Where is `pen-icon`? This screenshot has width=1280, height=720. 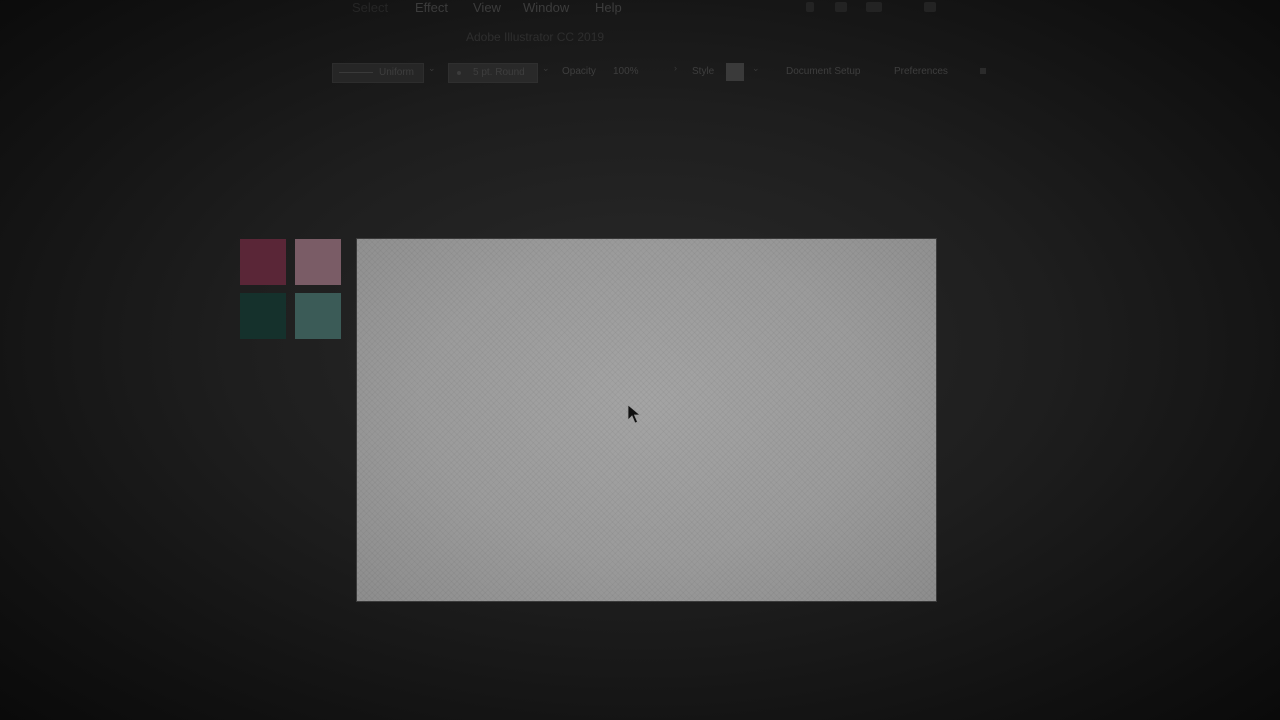 pen-icon is located at coordinates (810, 7).